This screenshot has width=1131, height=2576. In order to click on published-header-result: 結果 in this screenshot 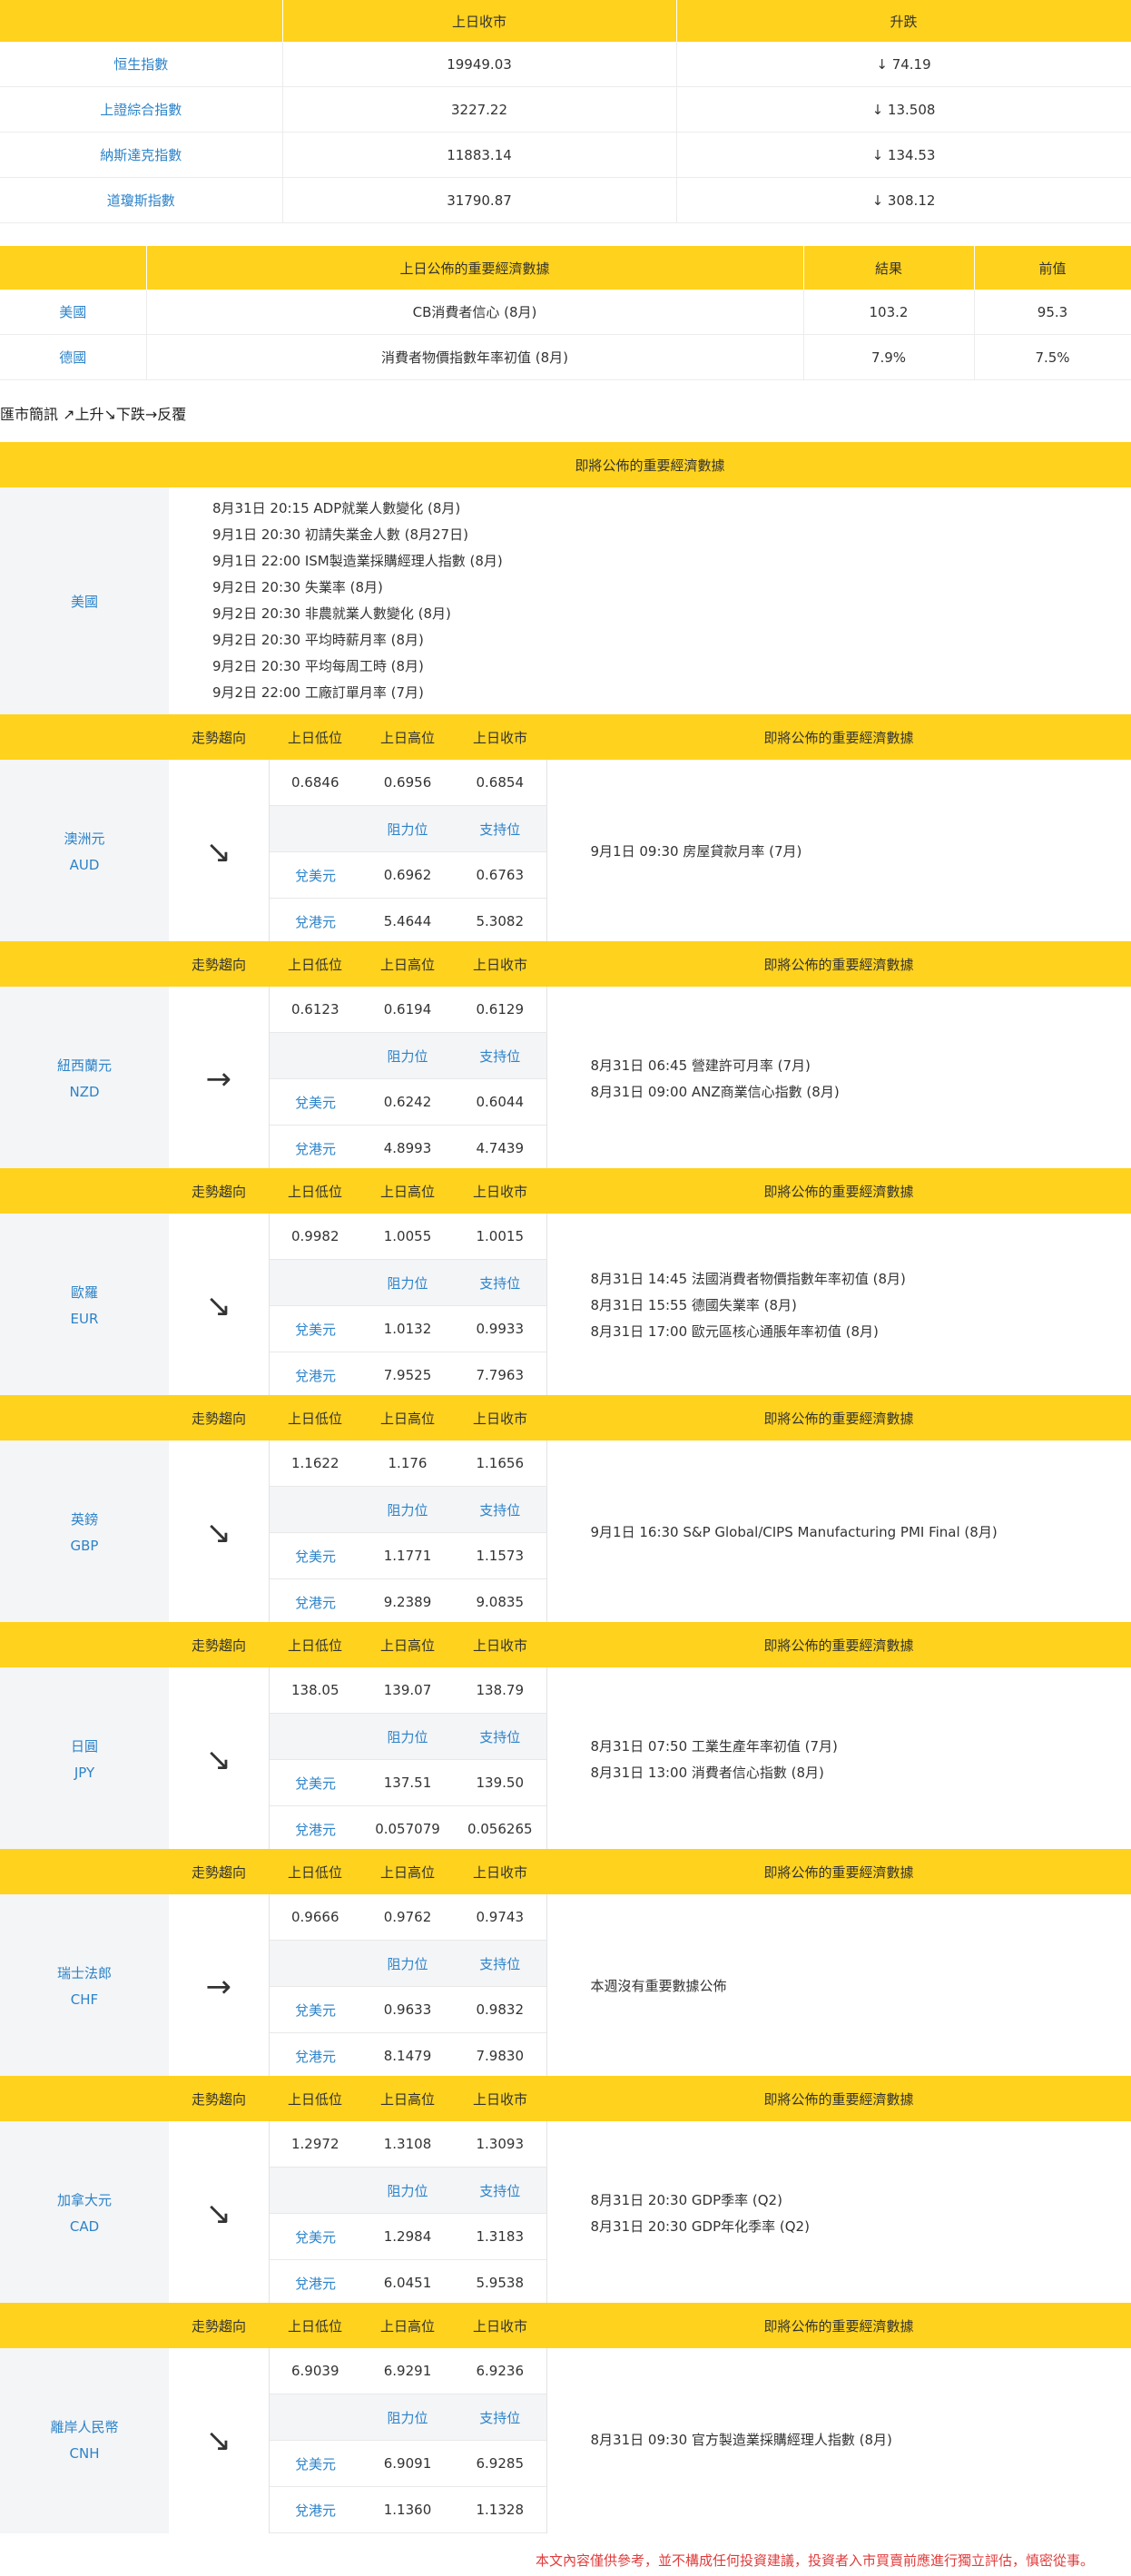, I will do `click(889, 268)`.